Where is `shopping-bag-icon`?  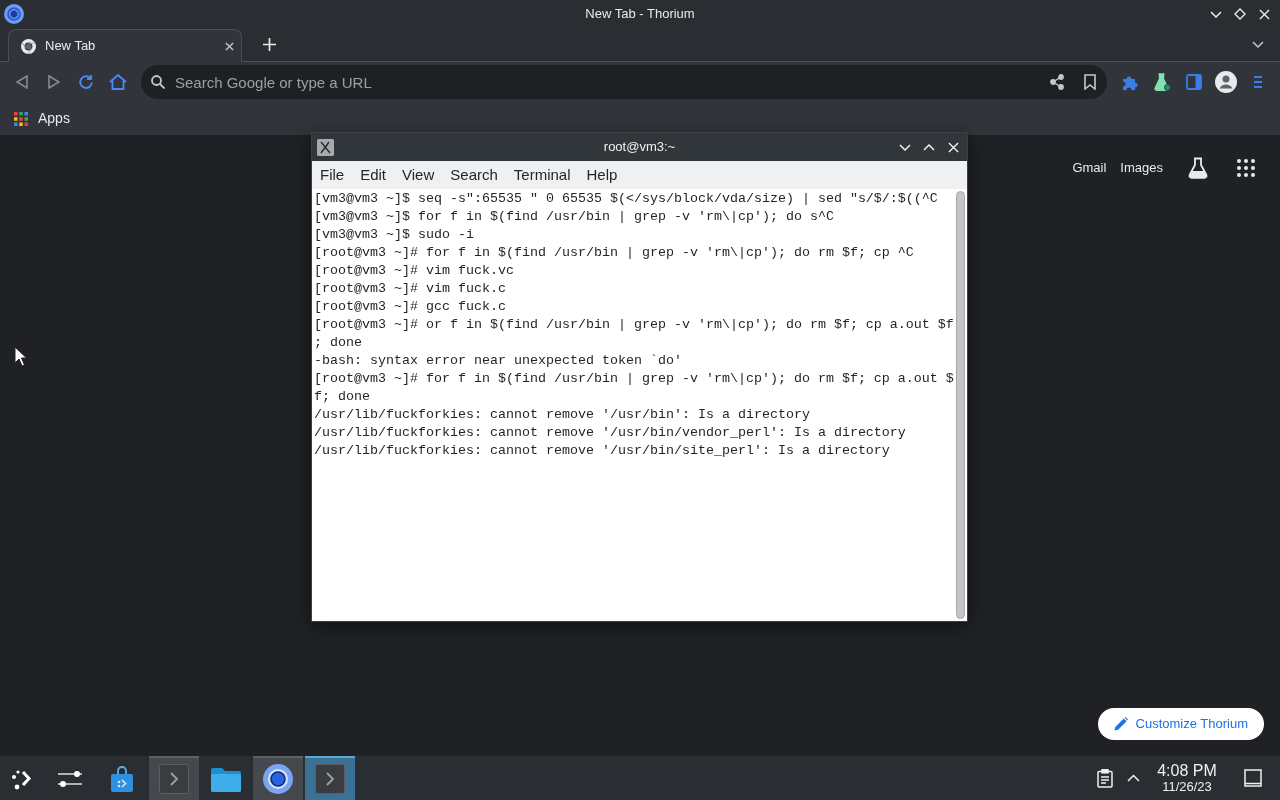 shopping-bag-icon is located at coordinates (122, 779).